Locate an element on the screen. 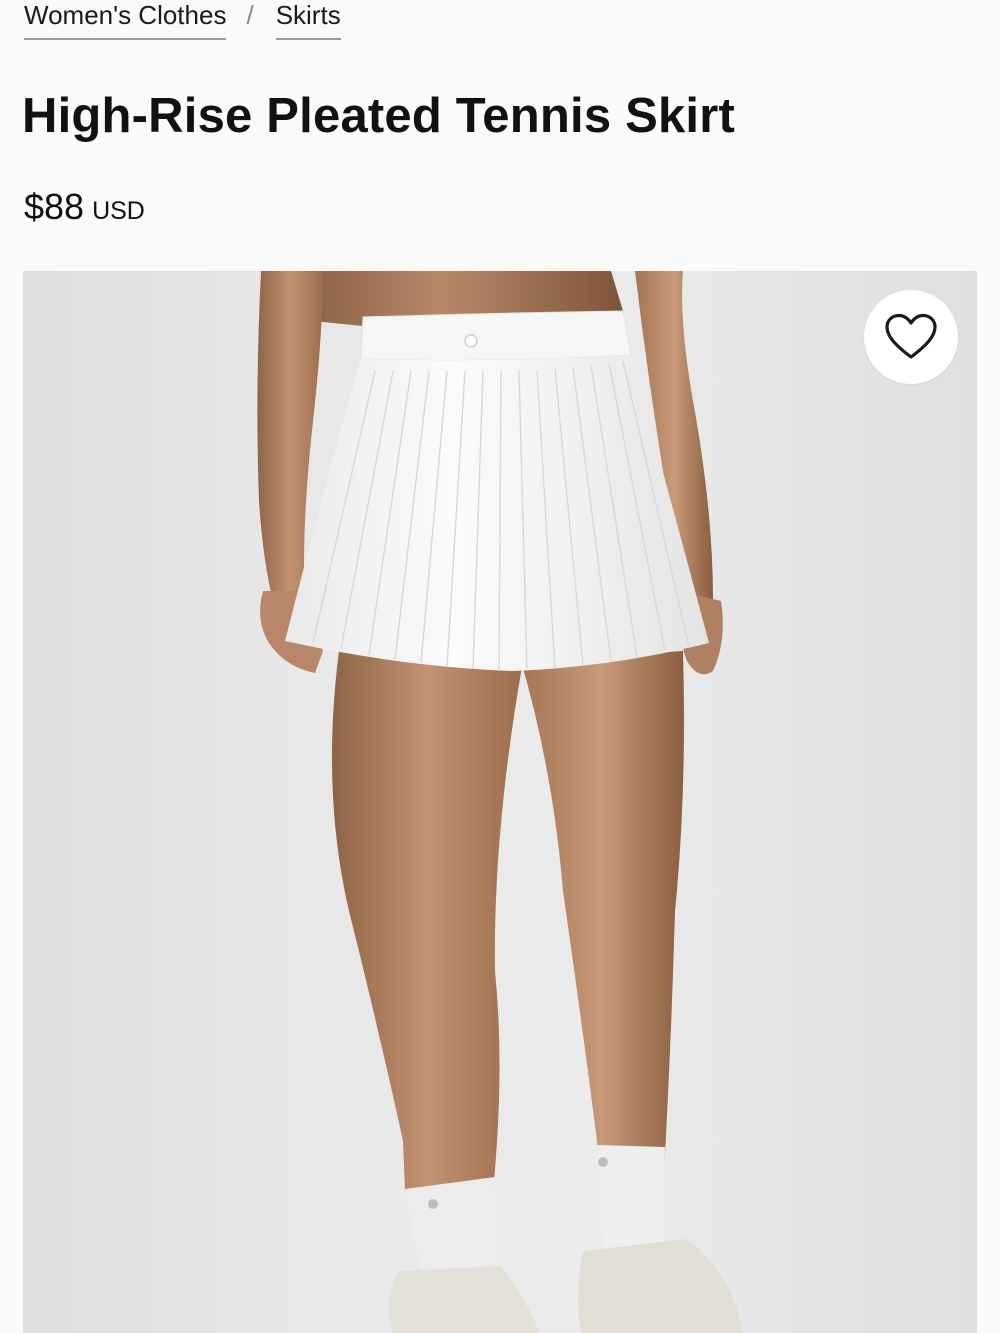 Image resolution: width=1000 pixels, height=1333 pixels. breadcrumb-skirts: Skirts is located at coordinates (308, 20).